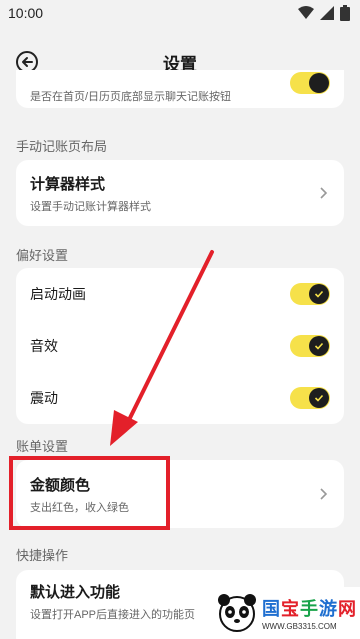  What do you see at coordinates (237, 613) in the screenshot?
I see `panda-logo-icon` at bounding box center [237, 613].